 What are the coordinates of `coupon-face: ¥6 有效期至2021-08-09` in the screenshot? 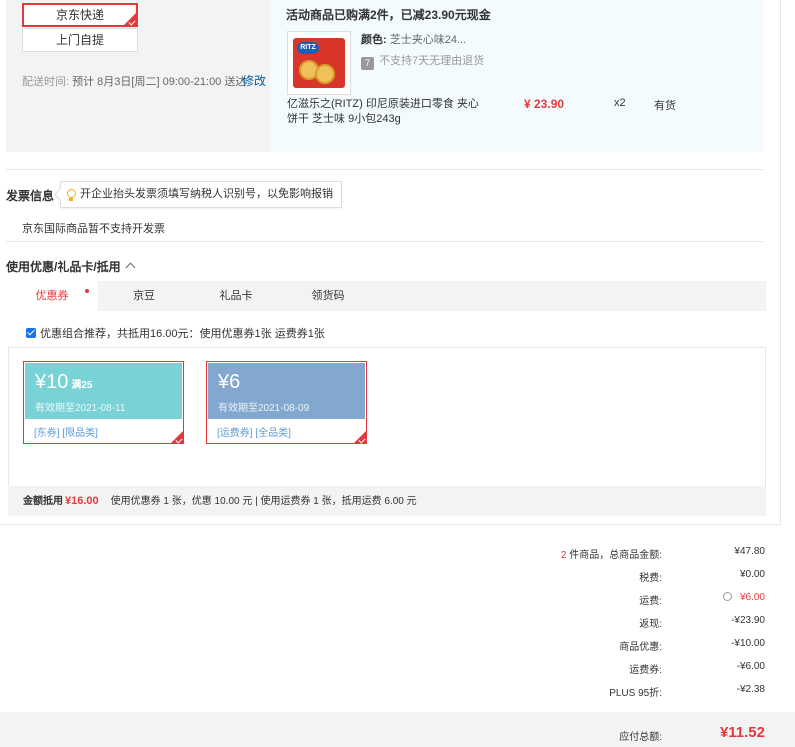 It's located at (286, 391).